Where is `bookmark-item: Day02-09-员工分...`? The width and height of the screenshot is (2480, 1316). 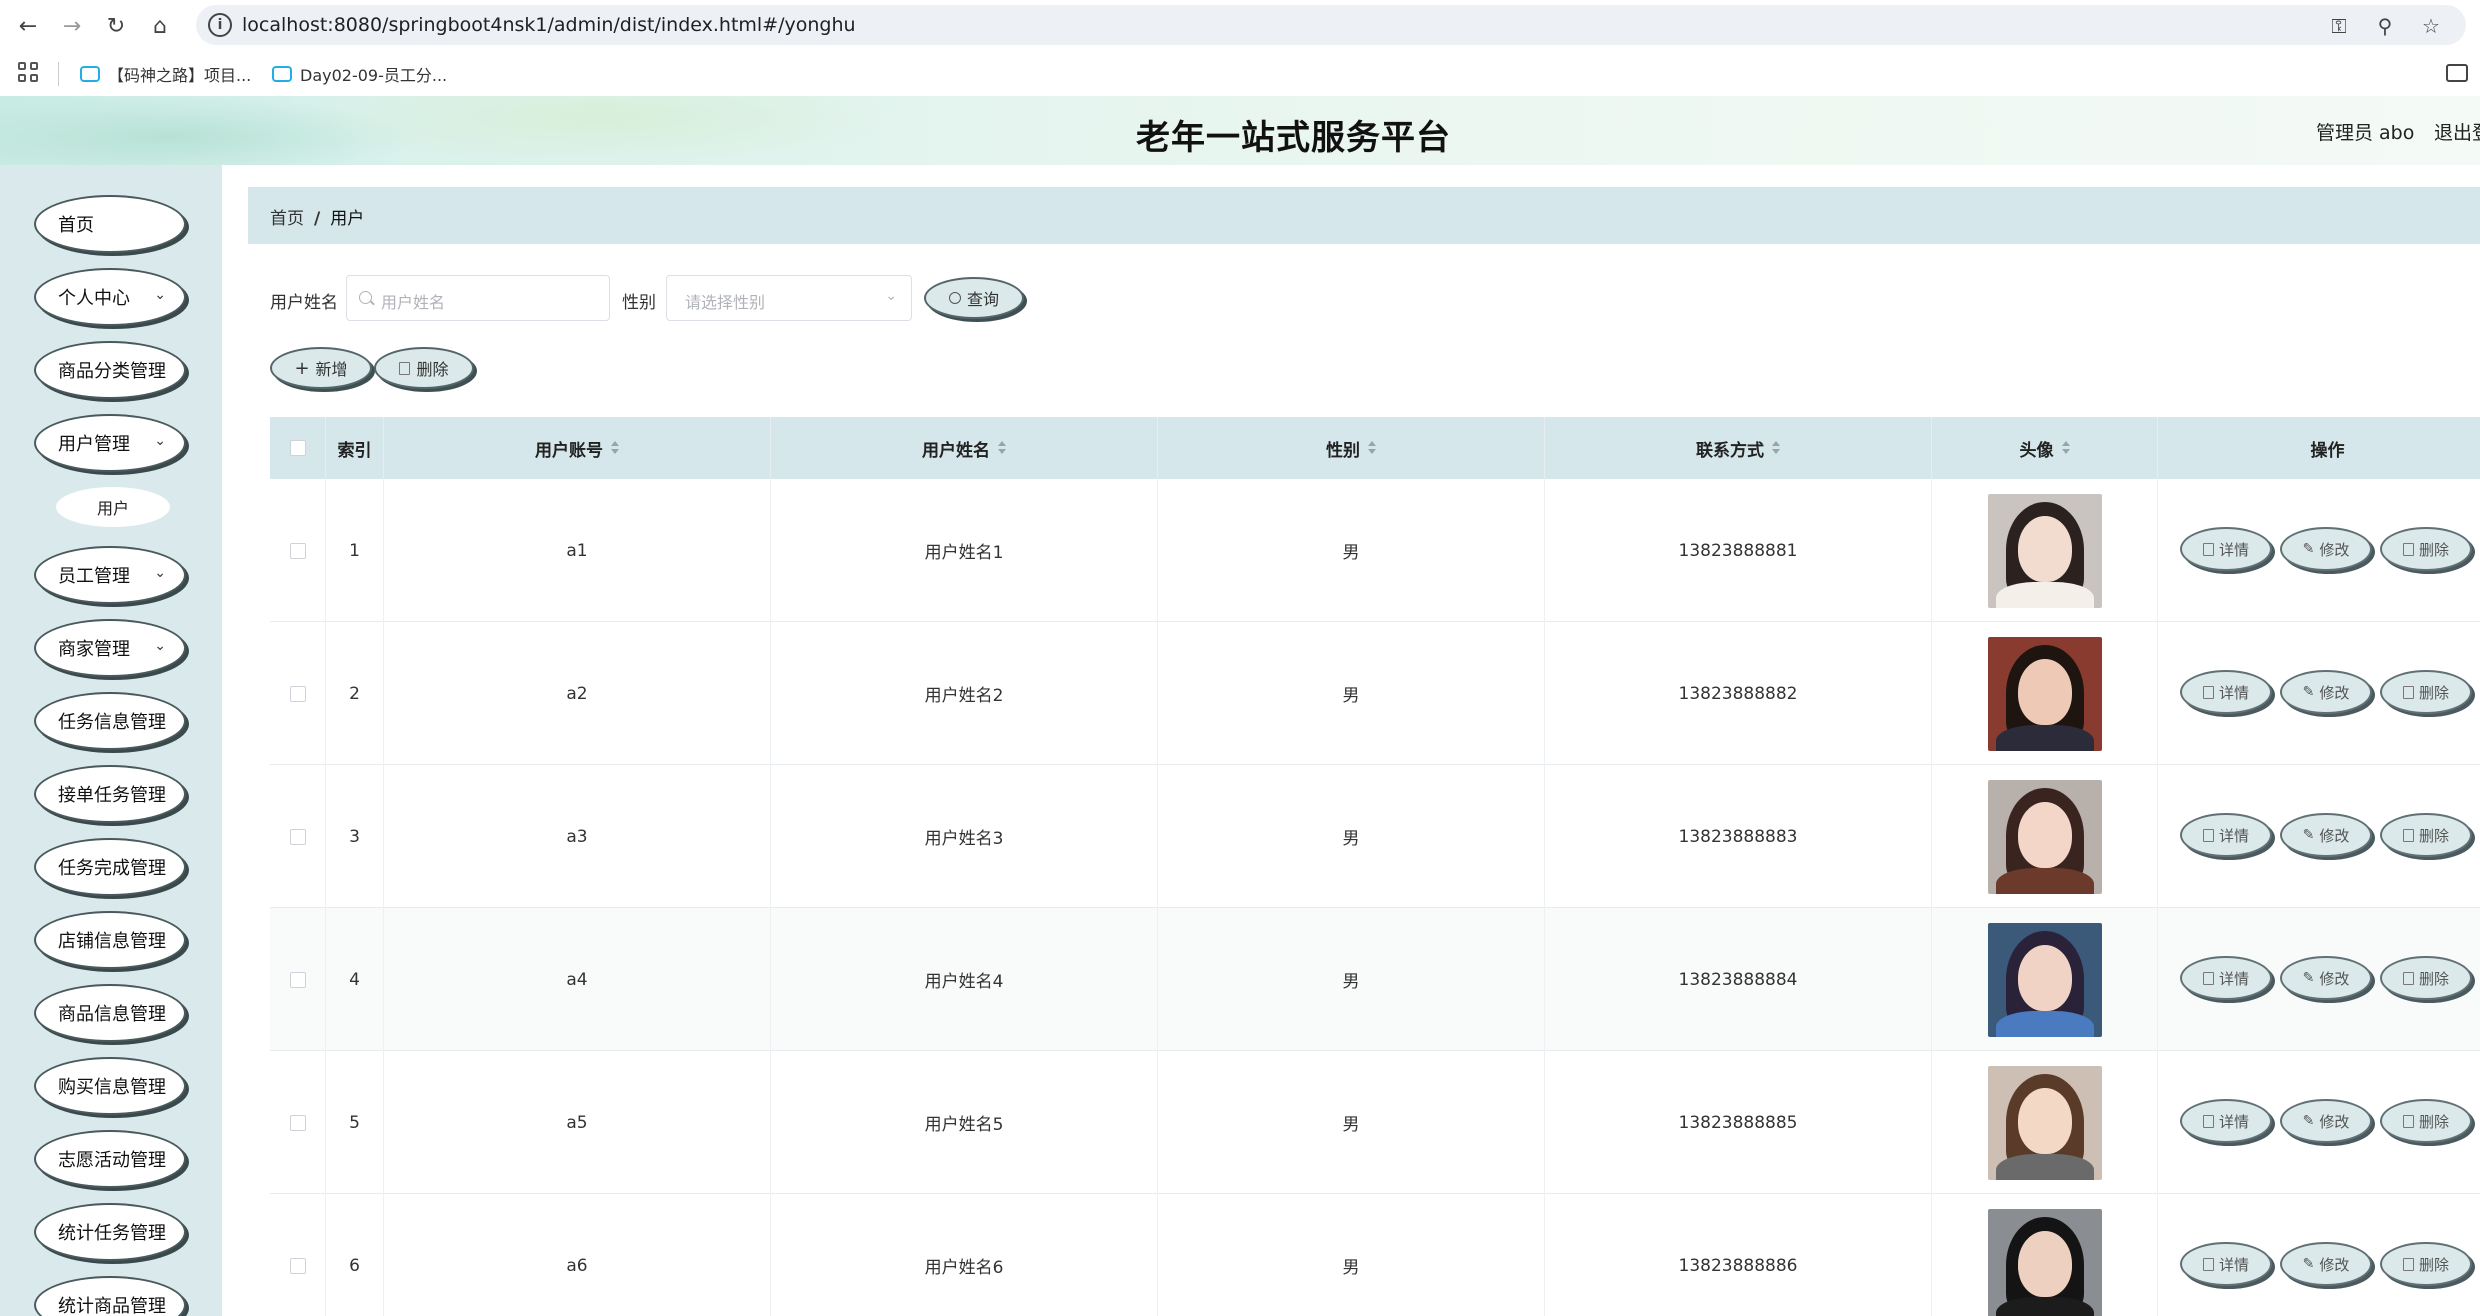 bookmark-item: Day02-09-员工分... is located at coordinates (359, 74).